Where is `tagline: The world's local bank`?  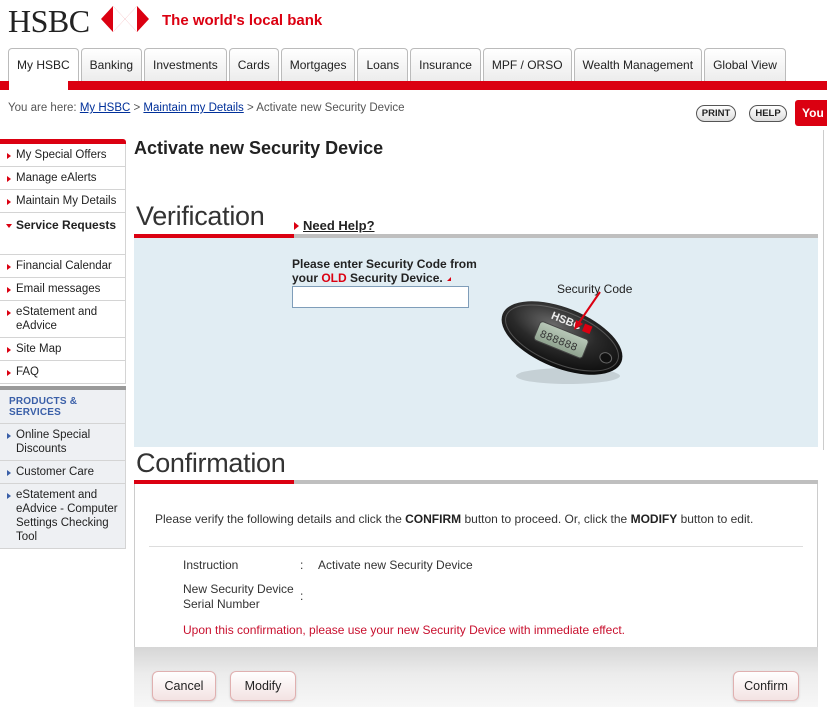 tagline: The world's local bank is located at coordinates (242, 20).